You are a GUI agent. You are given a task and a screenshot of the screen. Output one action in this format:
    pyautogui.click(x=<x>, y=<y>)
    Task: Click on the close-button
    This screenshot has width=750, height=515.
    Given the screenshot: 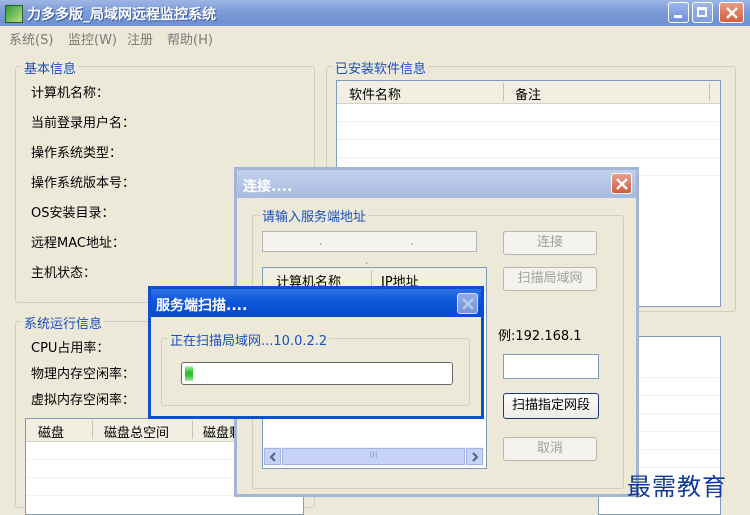 What is the action you would take?
    pyautogui.click(x=731, y=12)
    